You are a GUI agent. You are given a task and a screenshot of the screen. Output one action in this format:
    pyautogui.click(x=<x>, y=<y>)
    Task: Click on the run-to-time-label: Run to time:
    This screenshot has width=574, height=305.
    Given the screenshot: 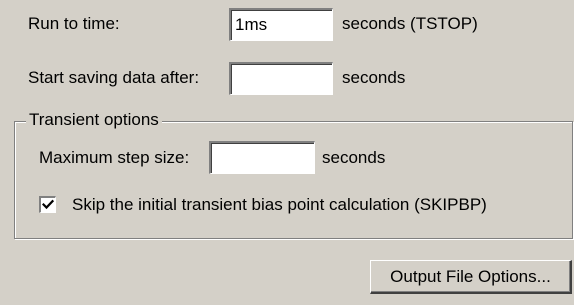 What is the action you would take?
    pyautogui.click(x=74, y=23)
    